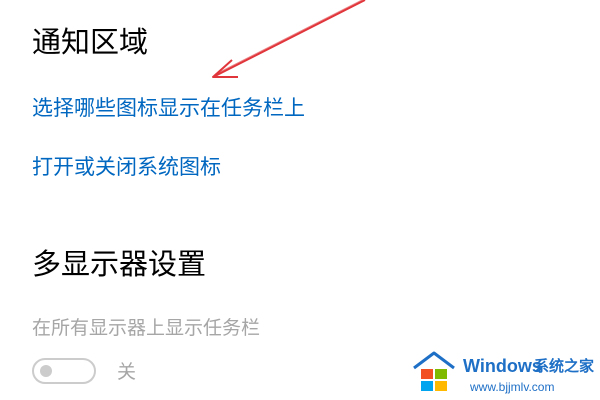  Describe the element at coordinates (564, 366) in the screenshot. I see `watermark-brand-cn: 系统之家` at that location.